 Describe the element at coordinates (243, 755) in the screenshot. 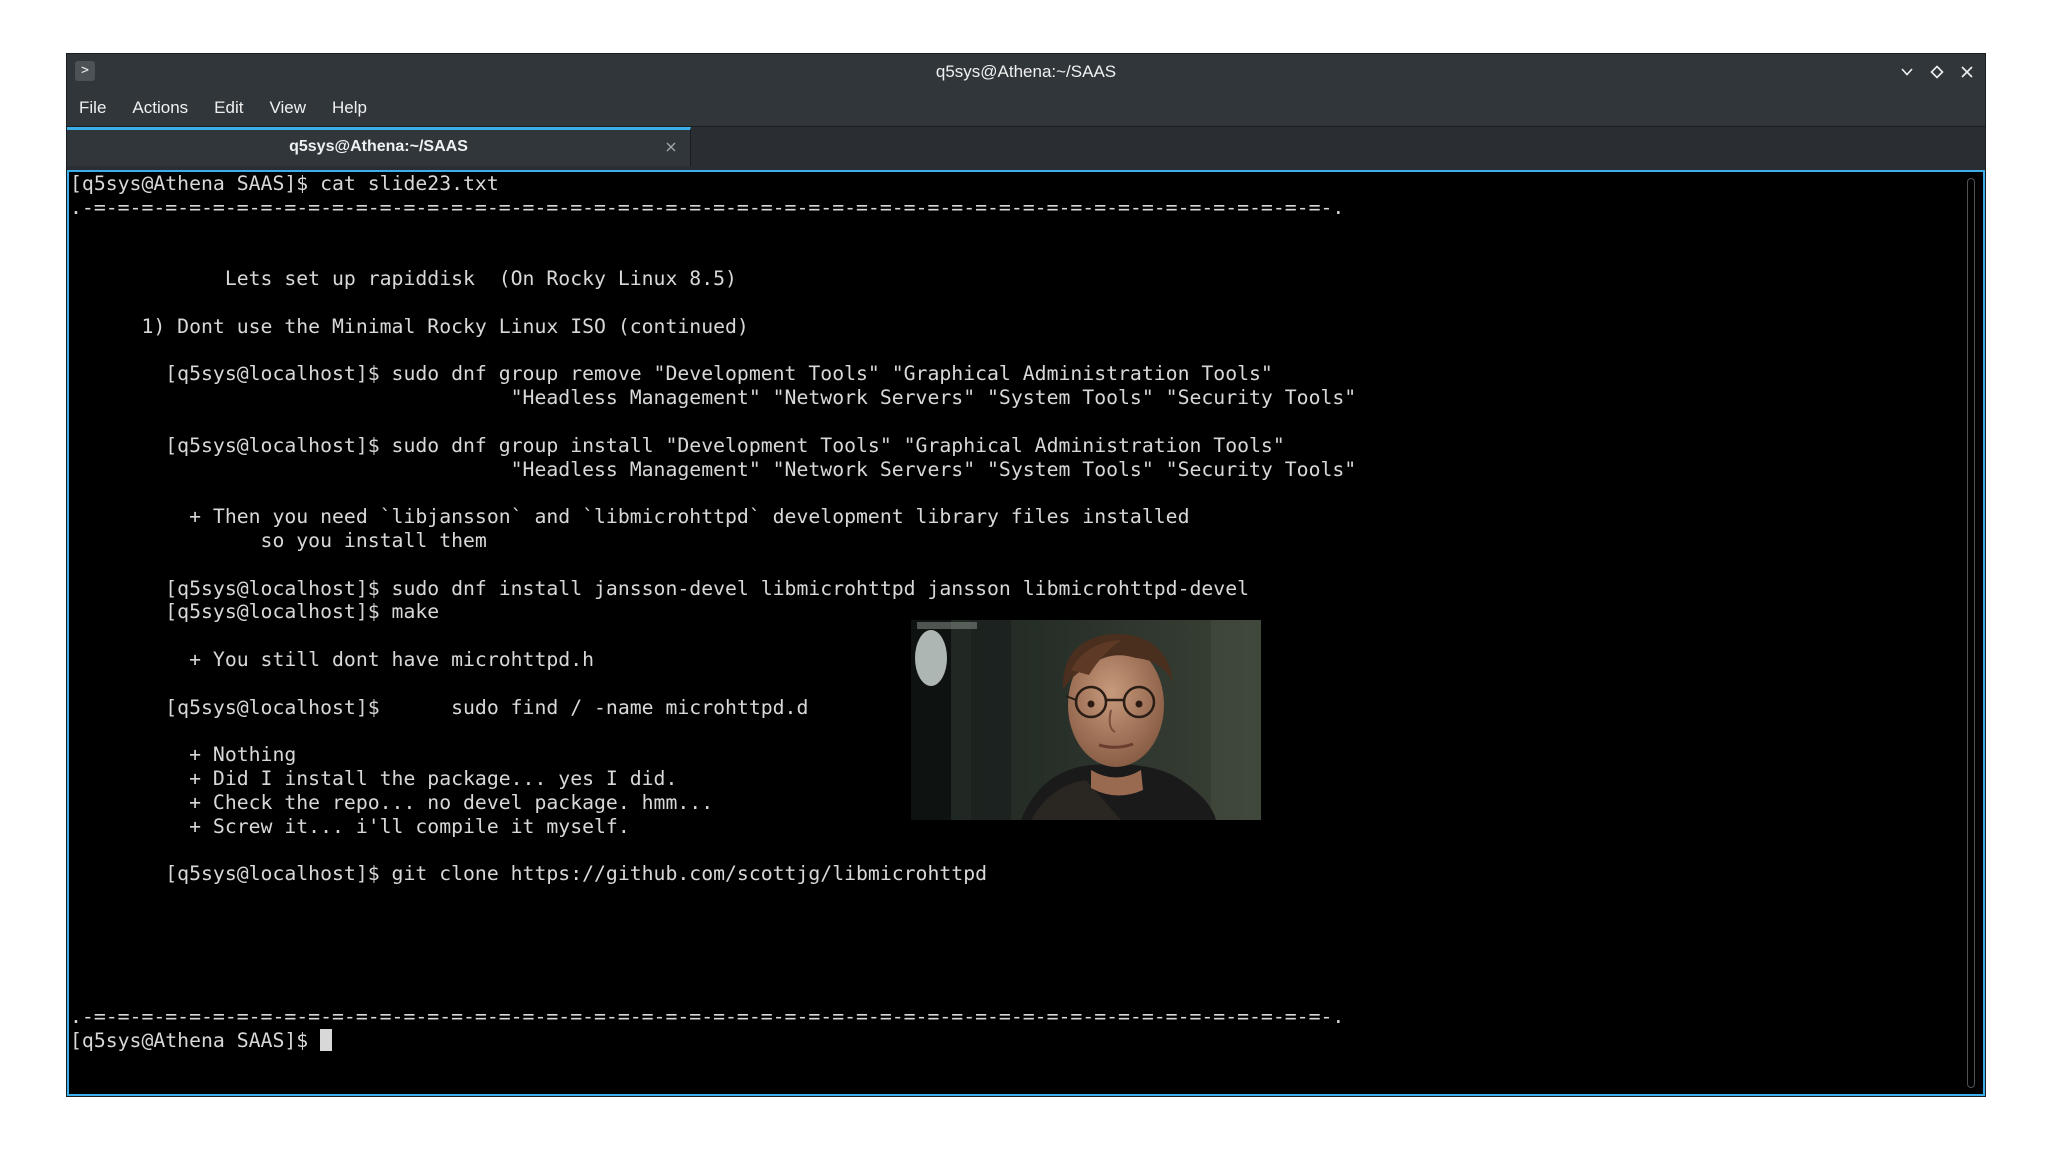

I see `terminal-line: + Nothing` at that location.